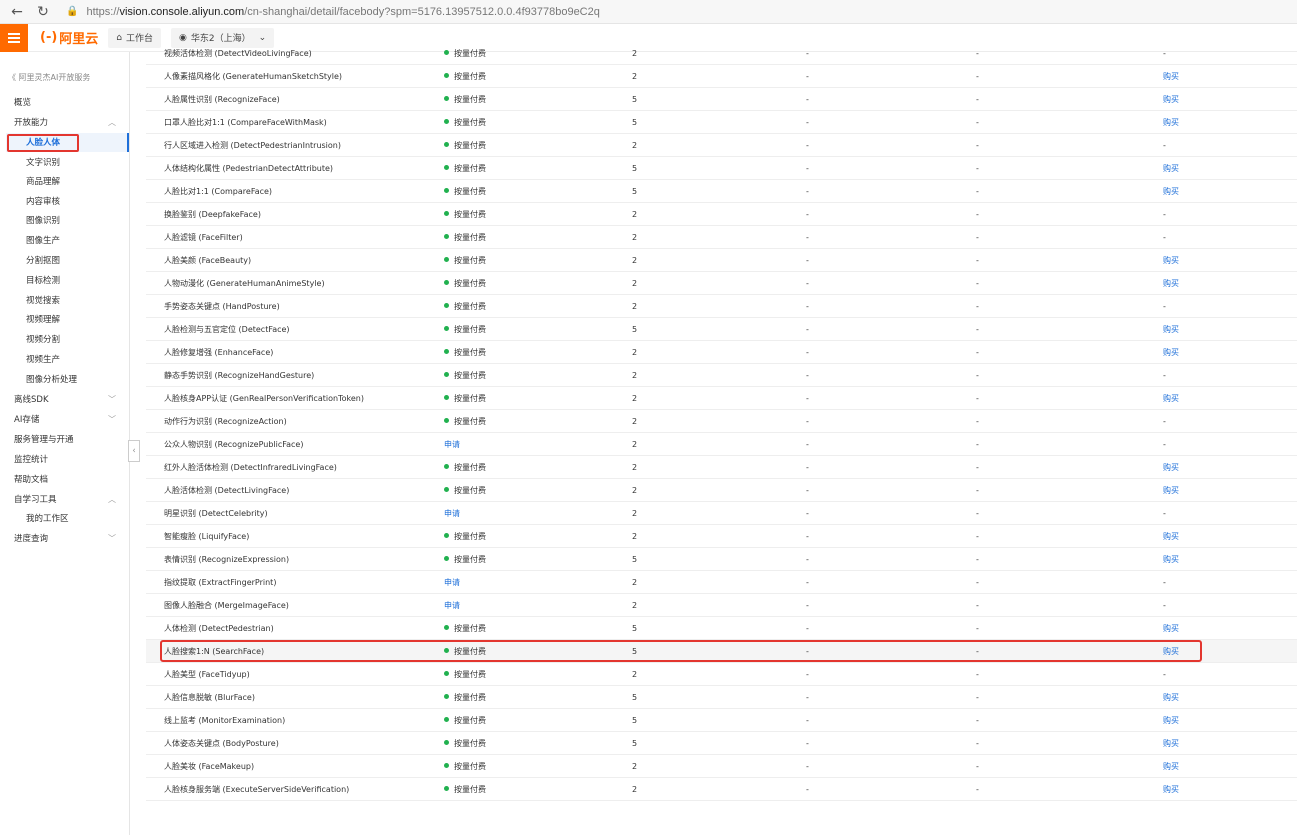 This screenshot has width=1297, height=835. I want to click on sidebar-item: 服务管理与开通, so click(69, 440).